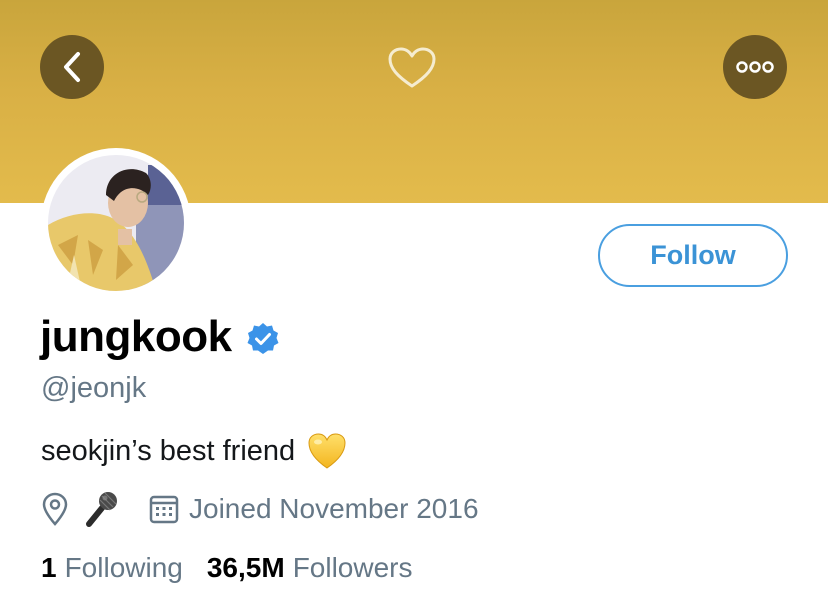  Describe the element at coordinates (327, 451) in the screenshot. I see `yellow-heart-emoji-icon` at that location.